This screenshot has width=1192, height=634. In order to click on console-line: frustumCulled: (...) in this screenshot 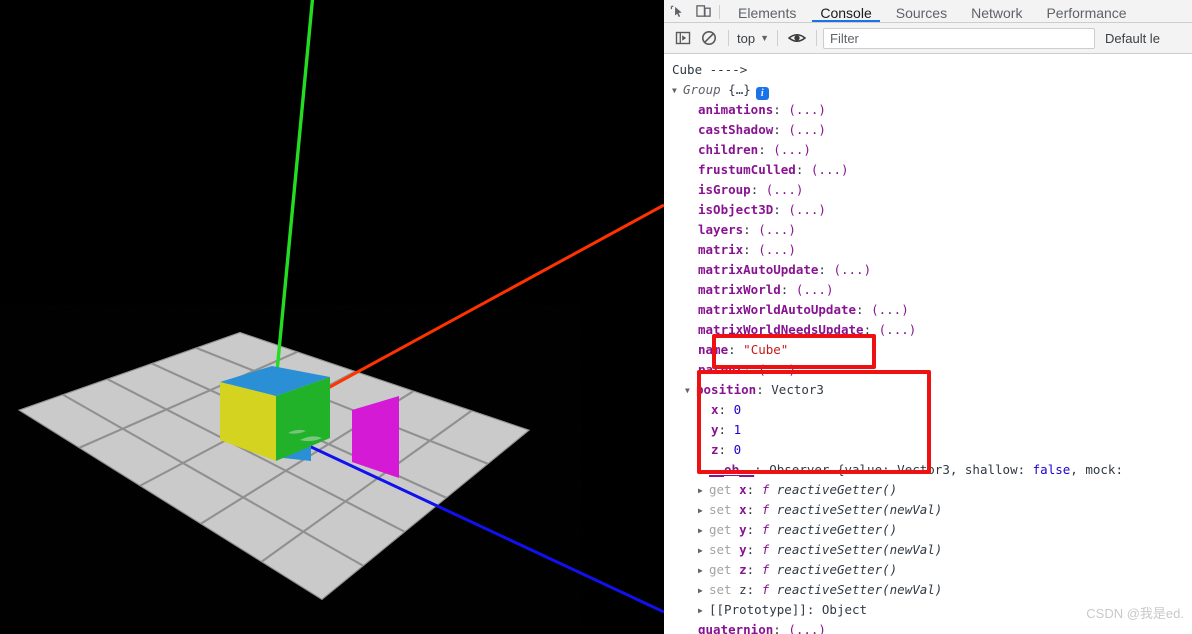, I will do `click(773, 170)`.